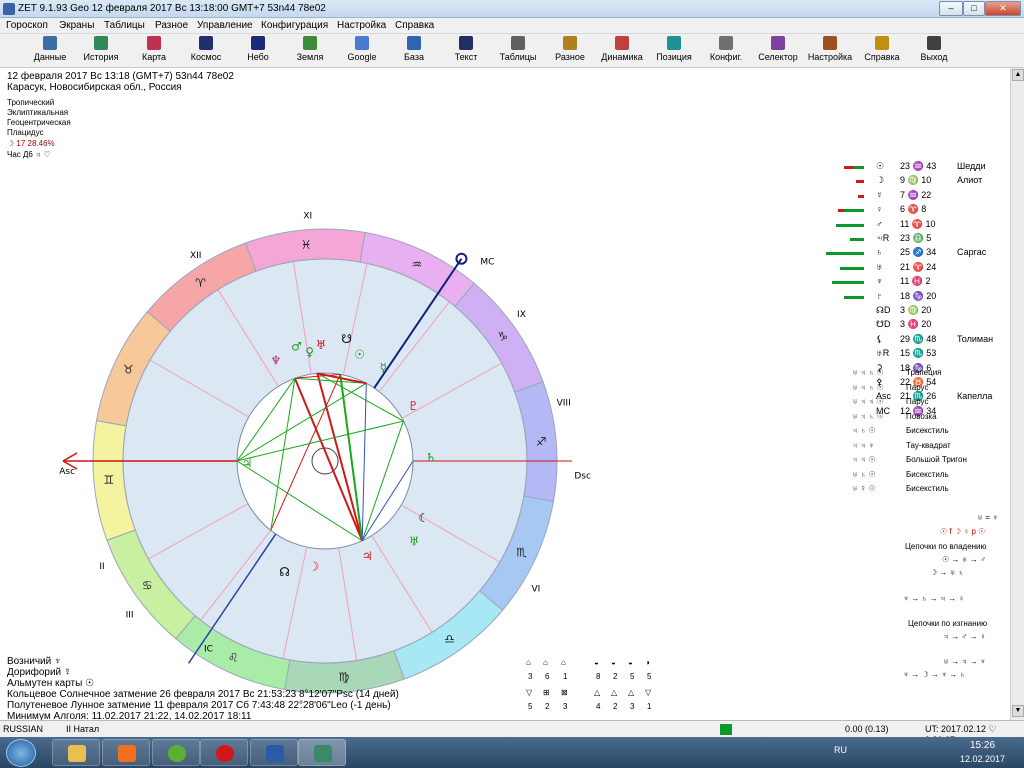 The image size is (1024, 768). I want to click on configuration-name: Бисекстиль, so click(927, 430).